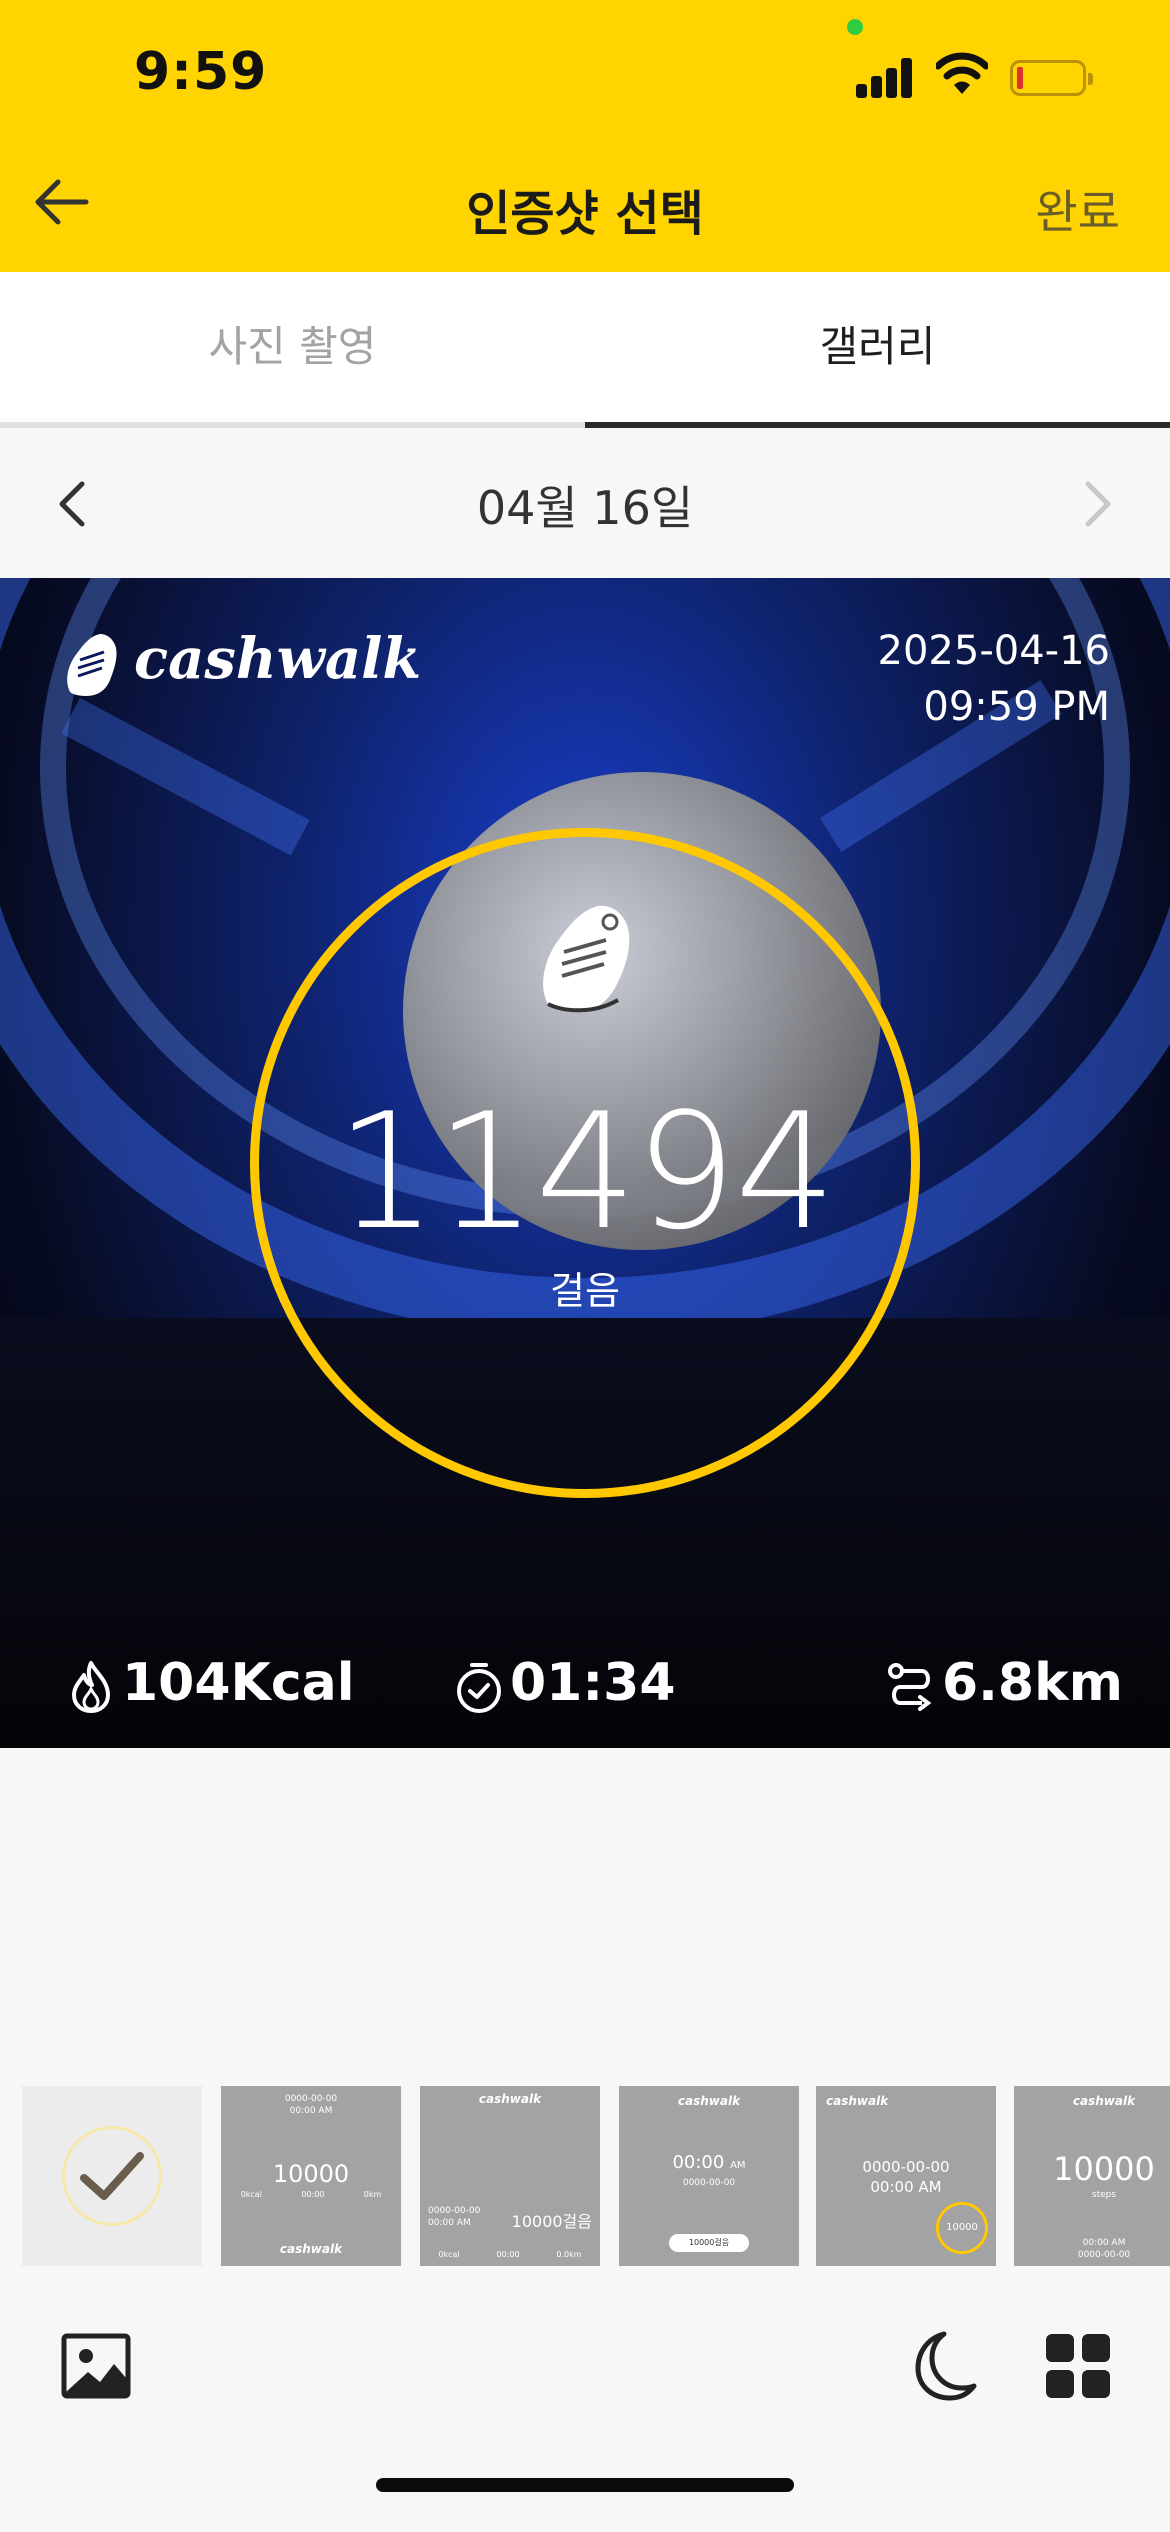 Image resolution: width=1170 pixels, height=2532 pixels. What do you see at coordinates (993, 651) in the screenshot?
I see `photo-date: 2025-04-16` at bounding box center [993, 651].